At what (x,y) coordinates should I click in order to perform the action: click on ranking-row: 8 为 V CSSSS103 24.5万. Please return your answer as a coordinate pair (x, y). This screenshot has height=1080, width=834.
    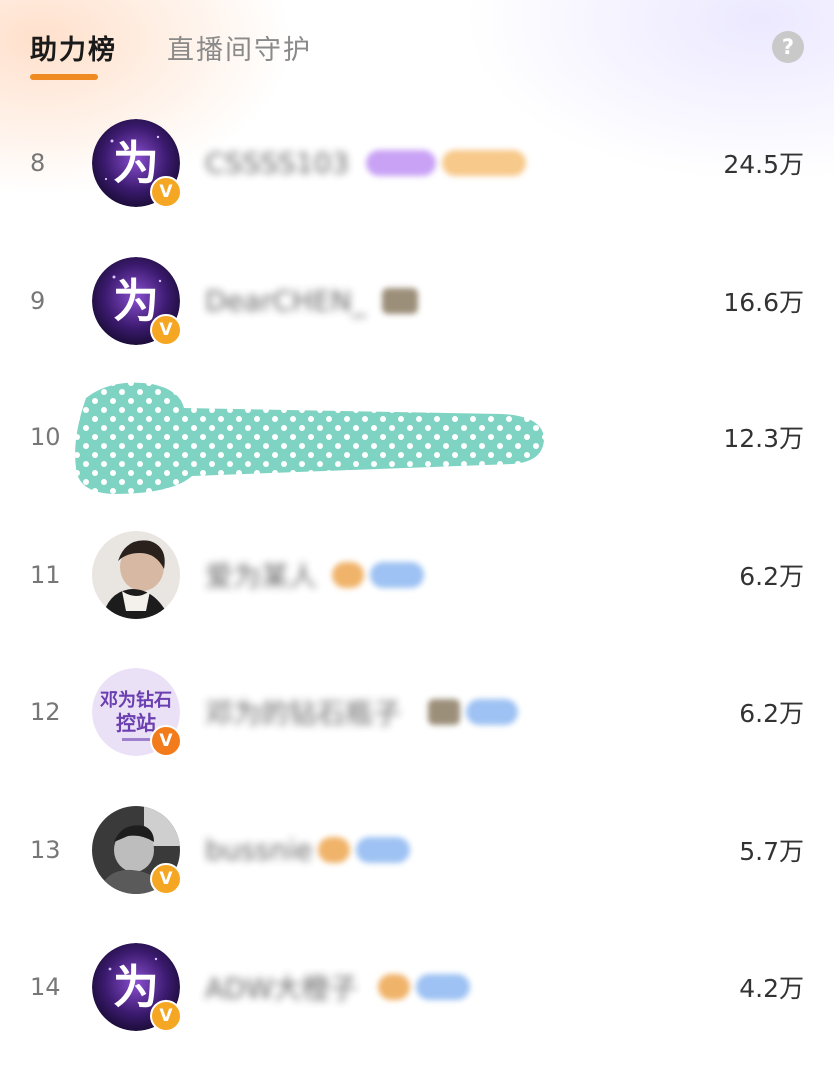
    Looking at the image, I should click on (417, 163).